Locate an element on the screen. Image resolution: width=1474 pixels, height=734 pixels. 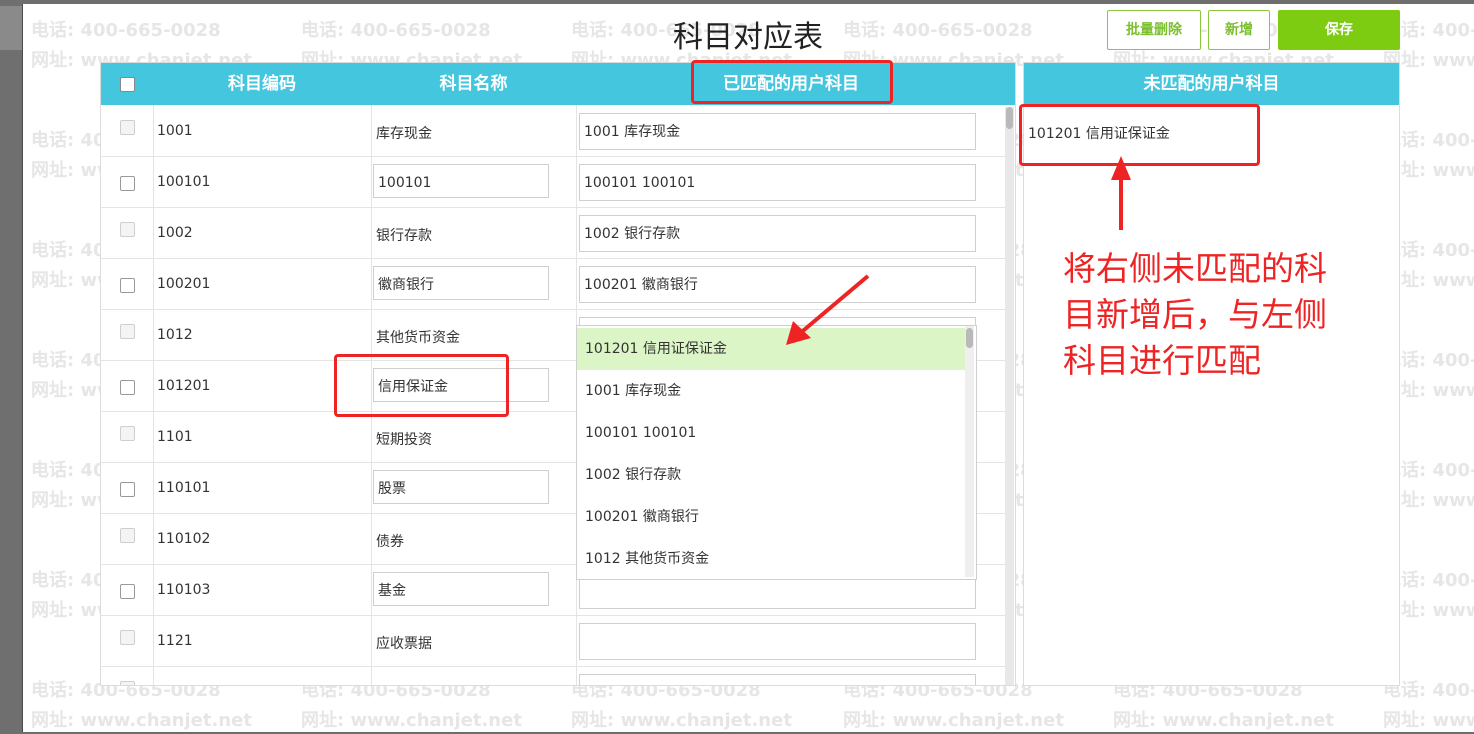
annotation-line-1: 将右侧未匹配的科 is located at coordinates (1195, 268).